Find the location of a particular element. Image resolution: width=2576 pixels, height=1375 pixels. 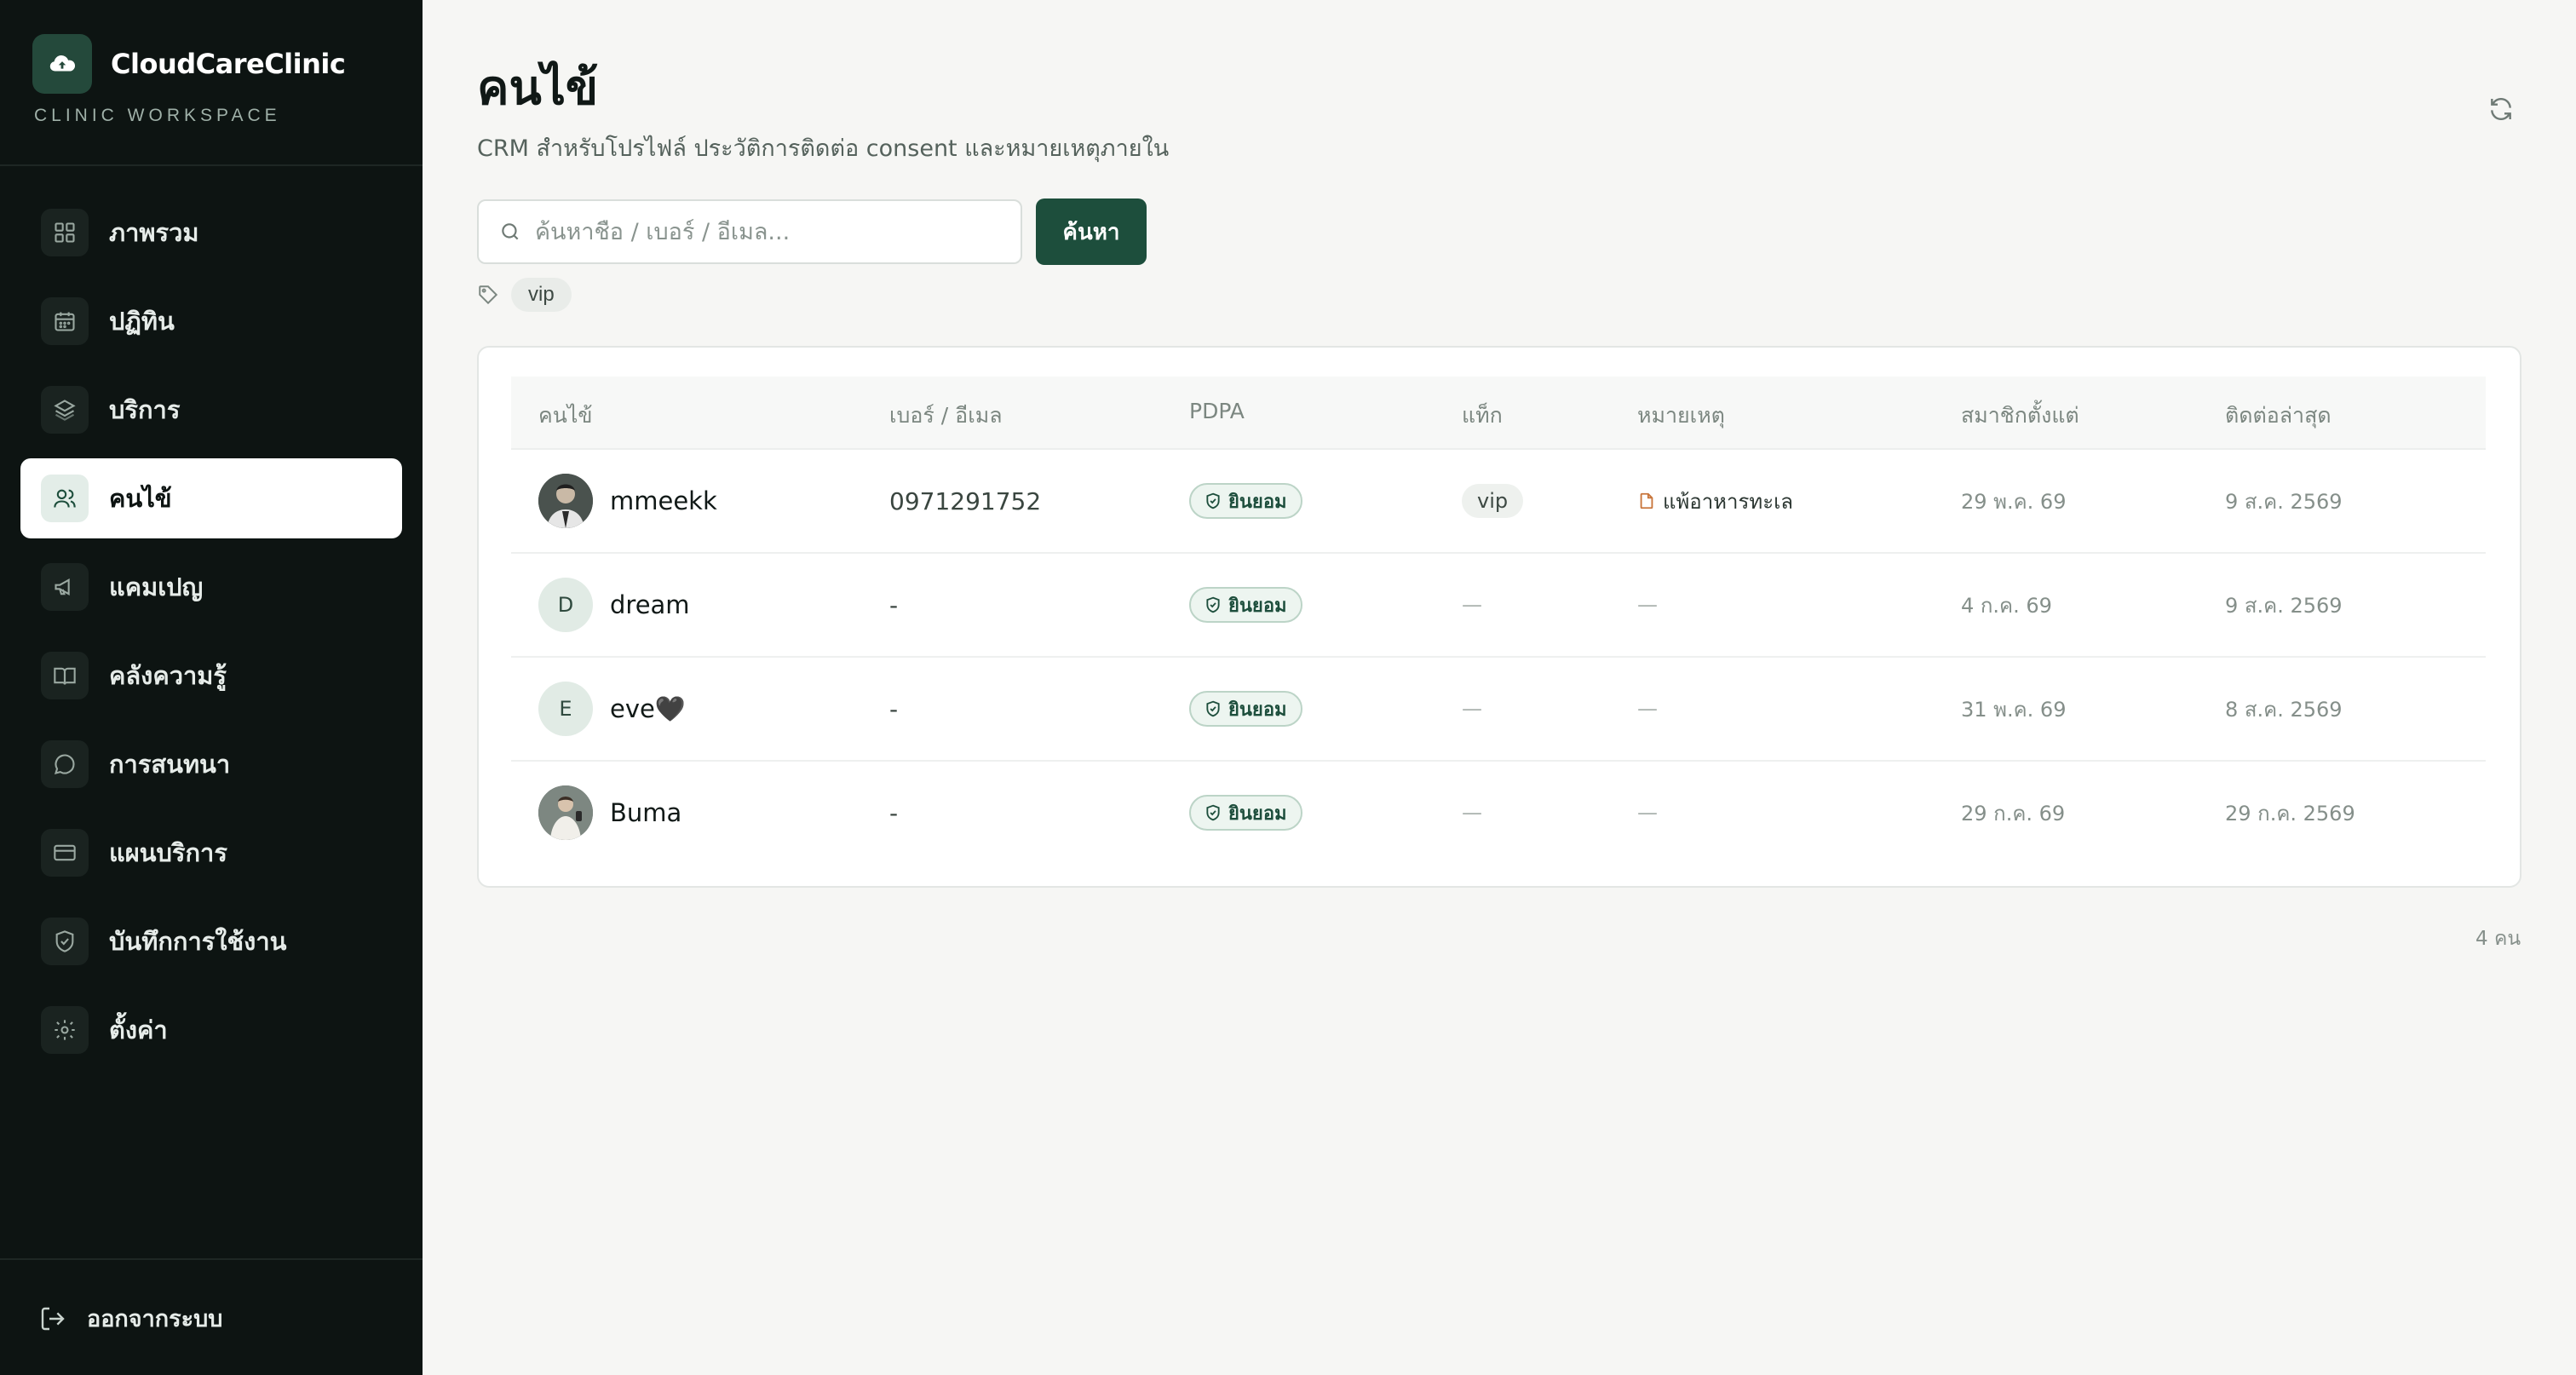

member-since-cell: 29 ก.ค. 69 is located at coordinates (2013, 813).